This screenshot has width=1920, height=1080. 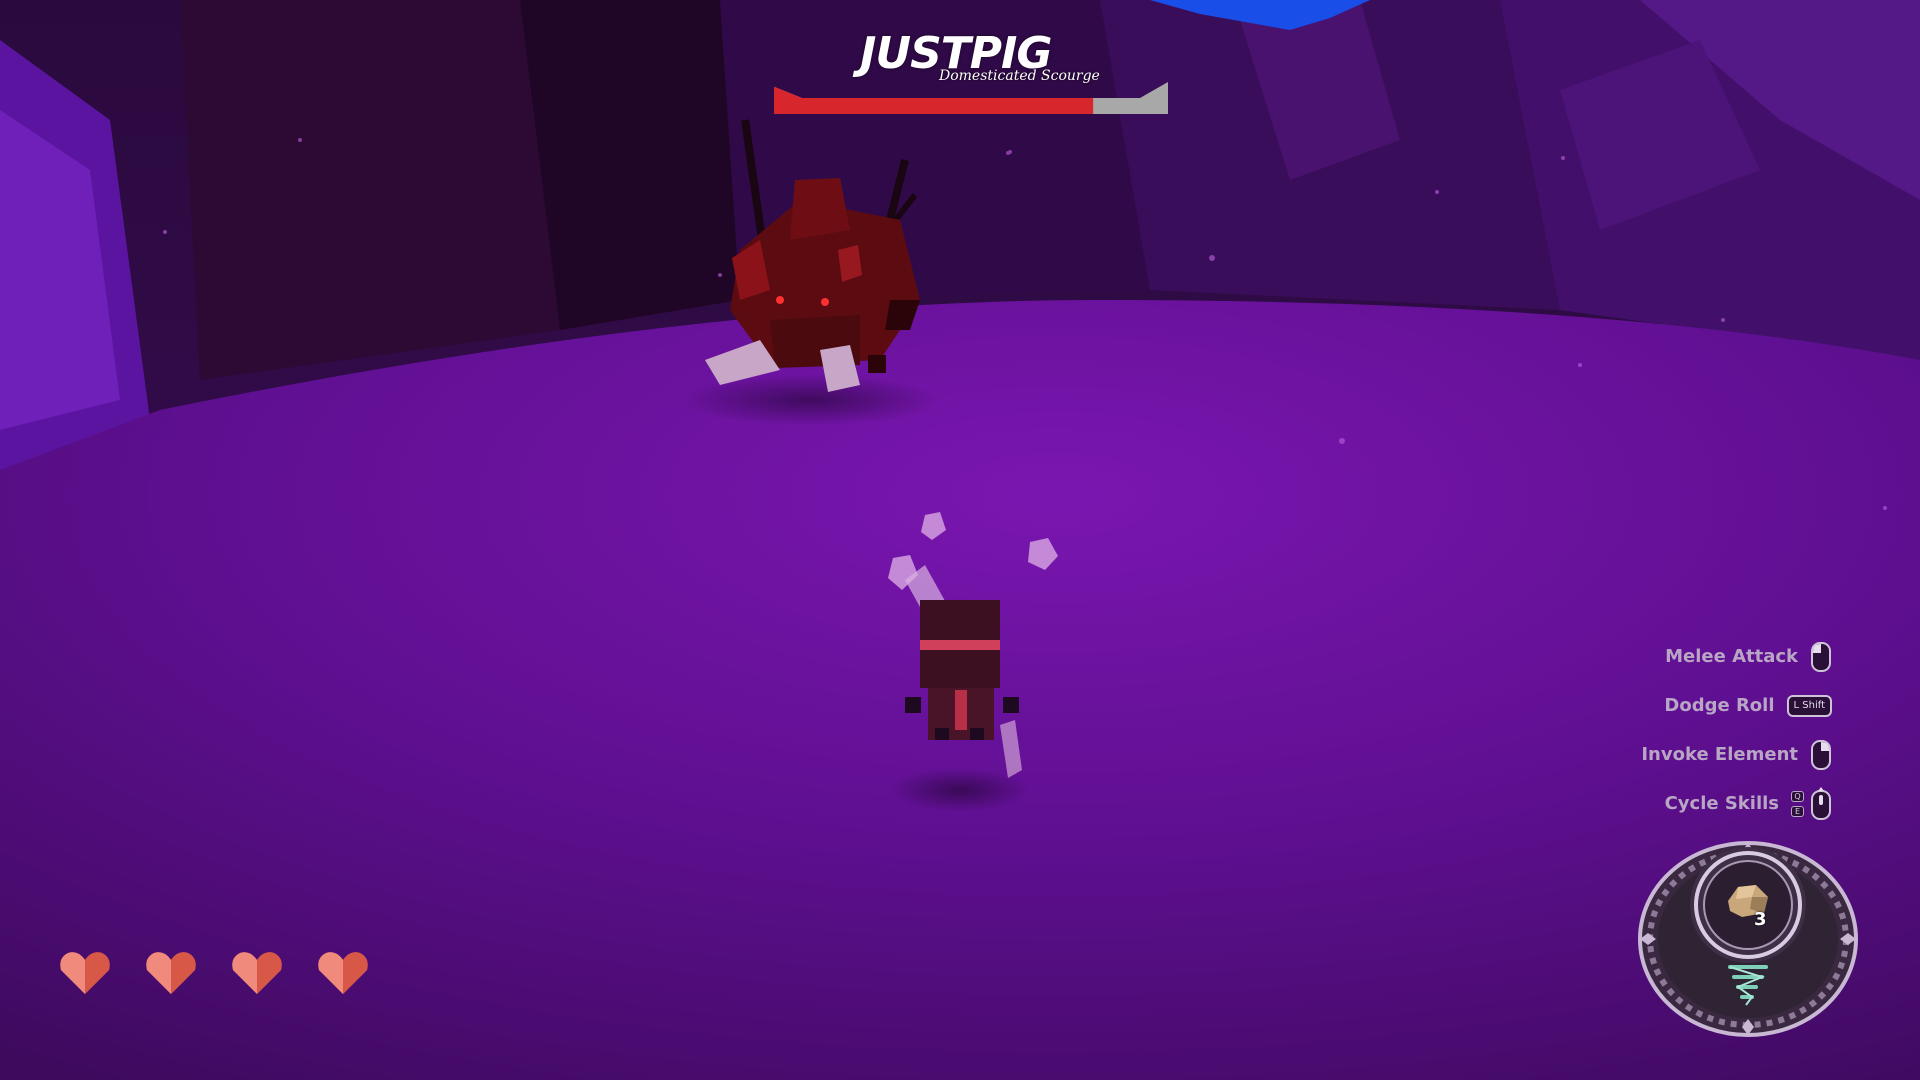 I want to click on cycle-skills-keys: Q E, so click(x=1797, y=804).